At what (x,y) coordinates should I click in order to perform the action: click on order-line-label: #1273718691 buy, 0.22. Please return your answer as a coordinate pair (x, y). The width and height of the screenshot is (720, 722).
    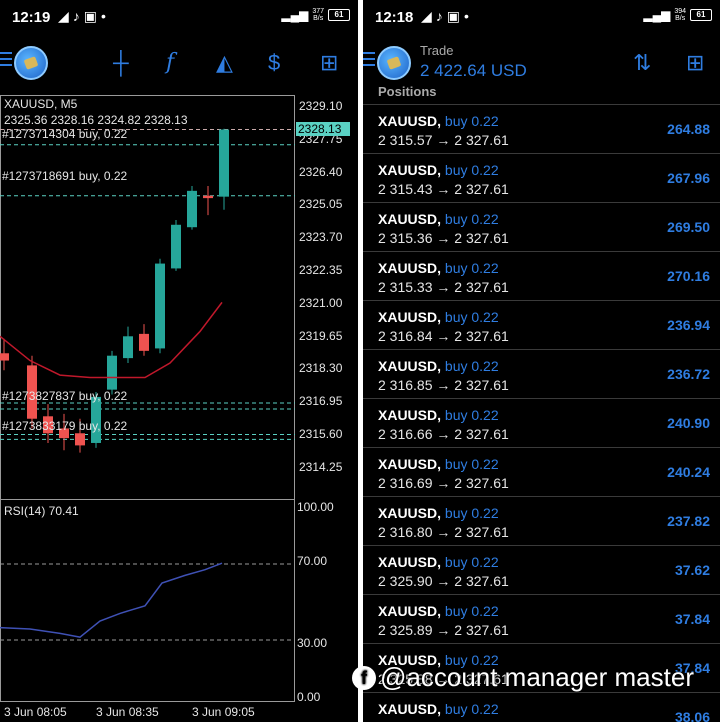
    Looking at the image, I should click on (65, 176).